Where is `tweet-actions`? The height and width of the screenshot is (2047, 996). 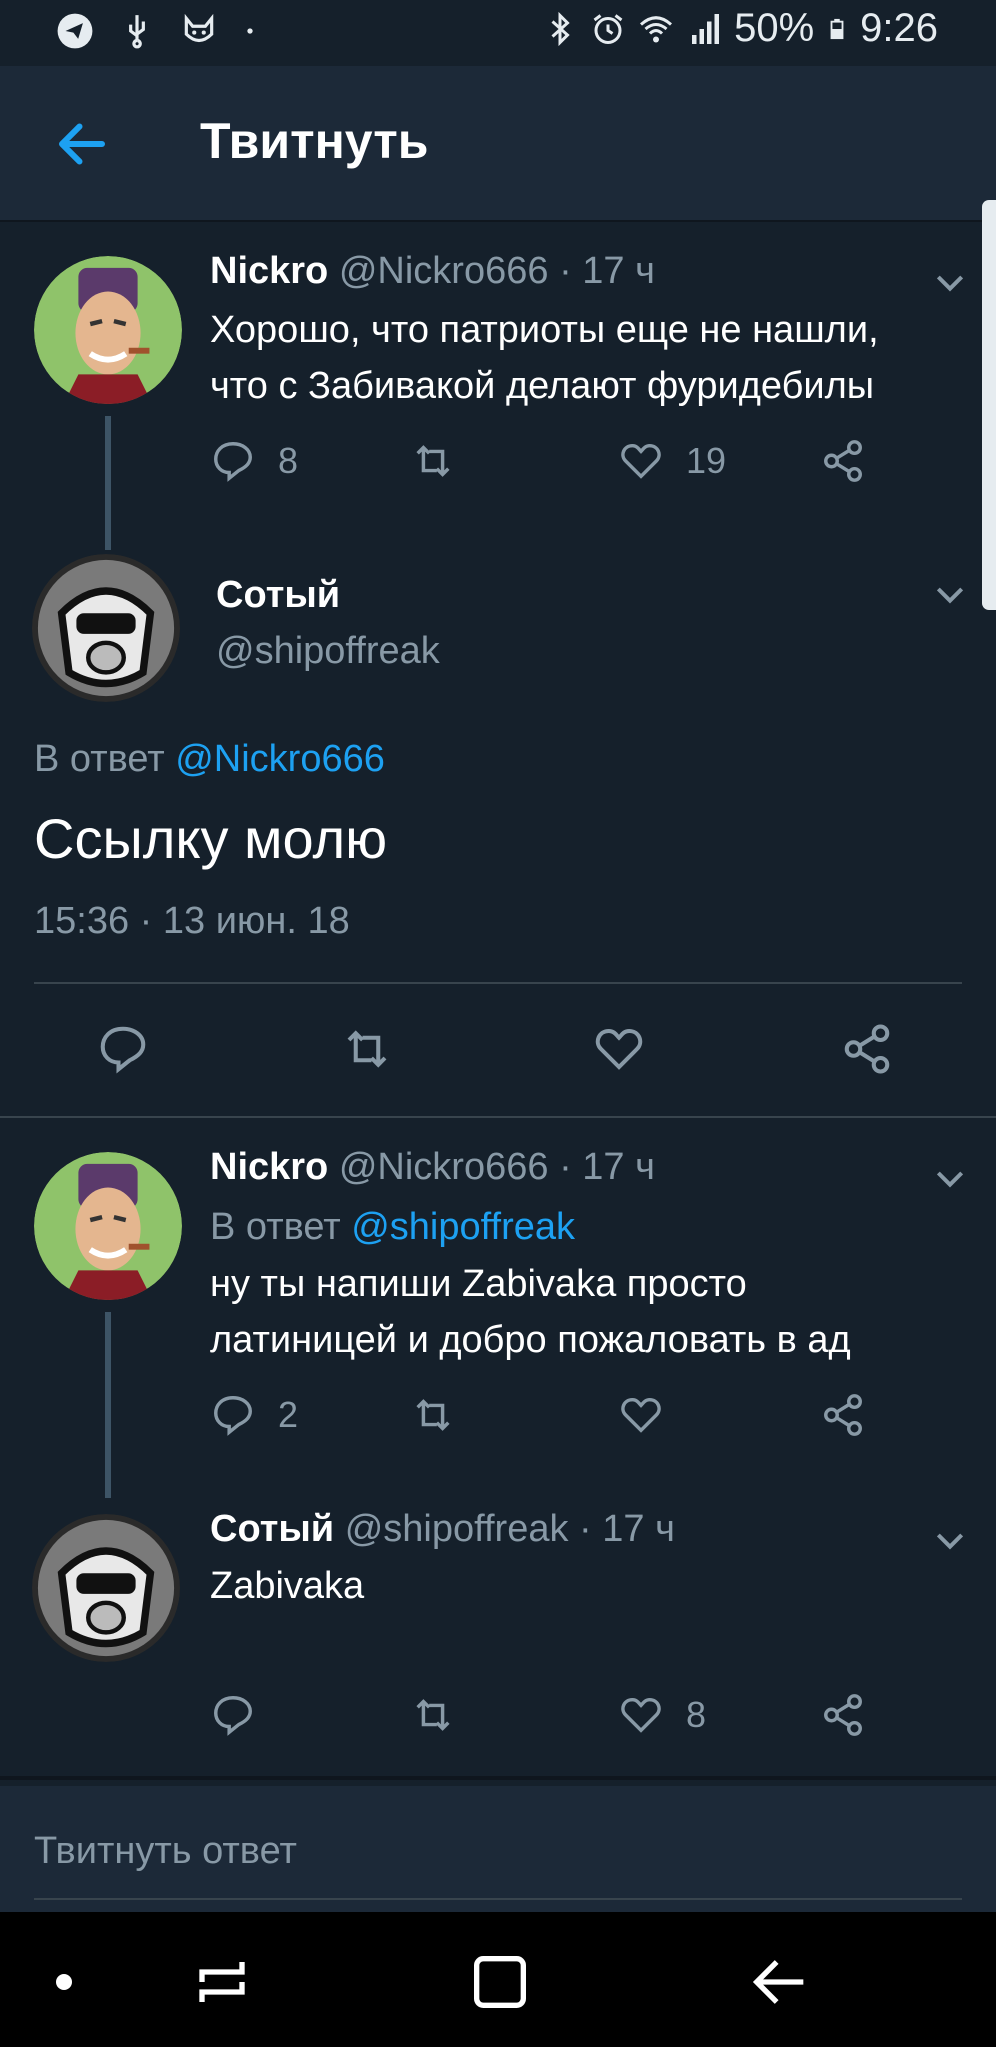
tweet-actions is located at coordinates (496, 1050).